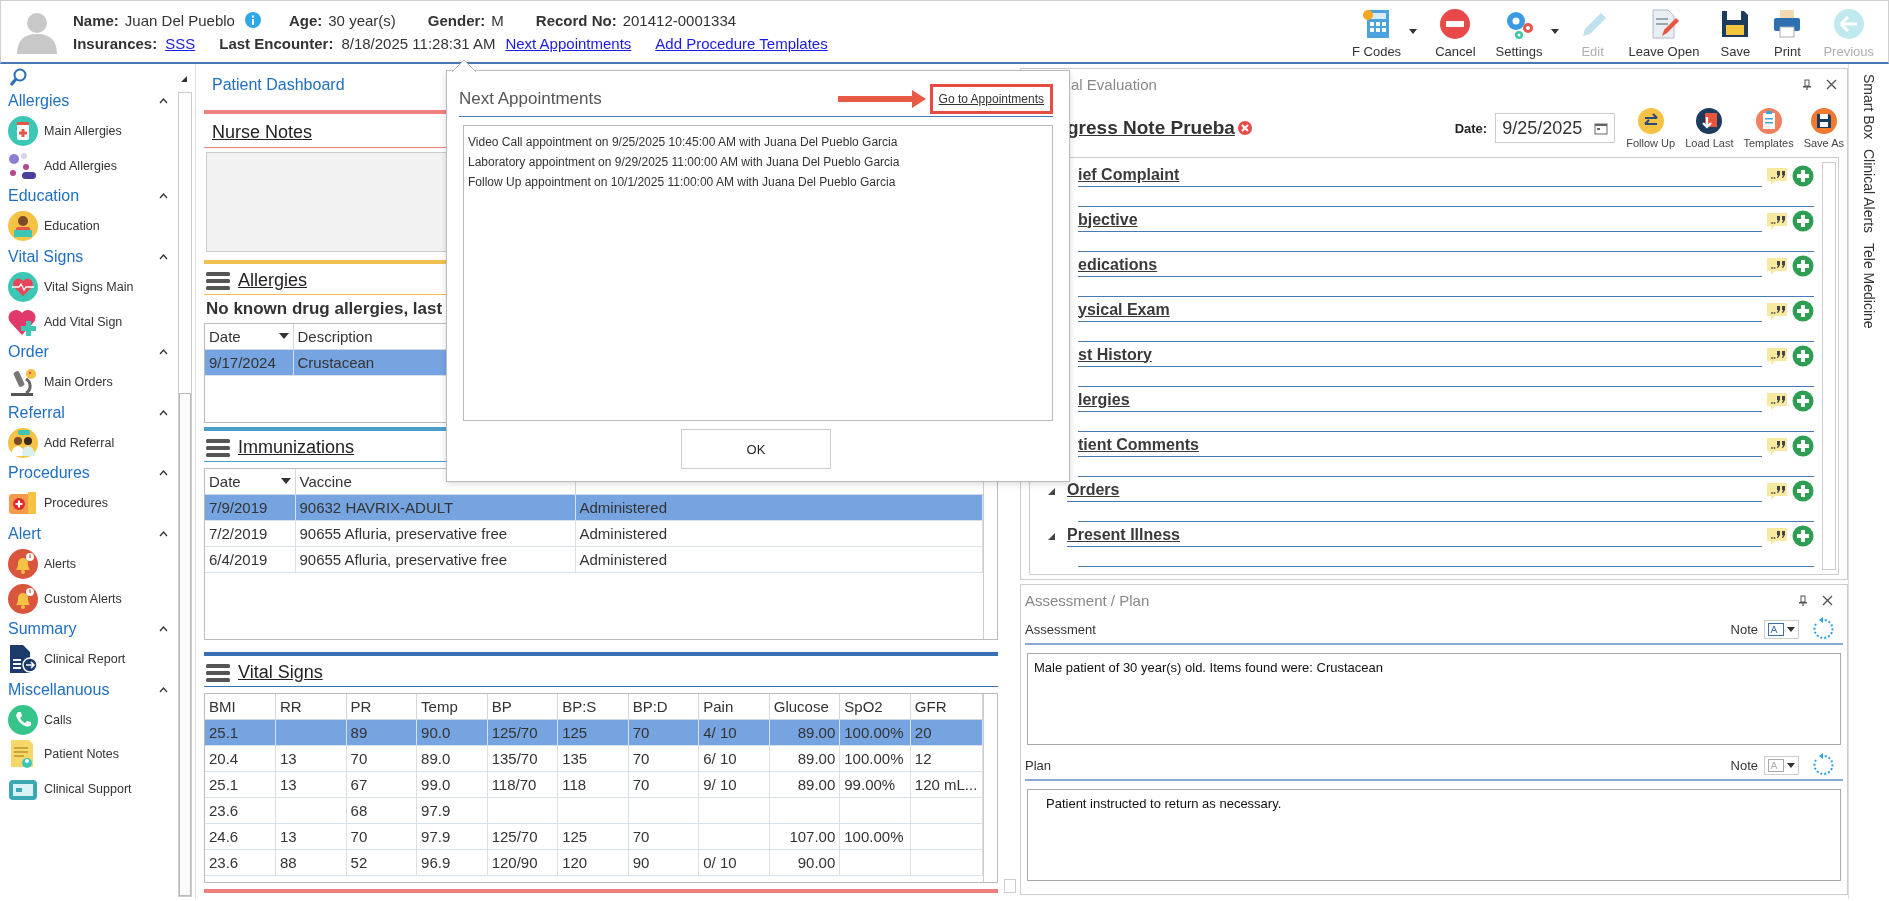 The width and height of the screenshot is (1889, 901). Describe the element at coordinates (1420, 356) in the screenshot. I see `section-title: st History` at that location.